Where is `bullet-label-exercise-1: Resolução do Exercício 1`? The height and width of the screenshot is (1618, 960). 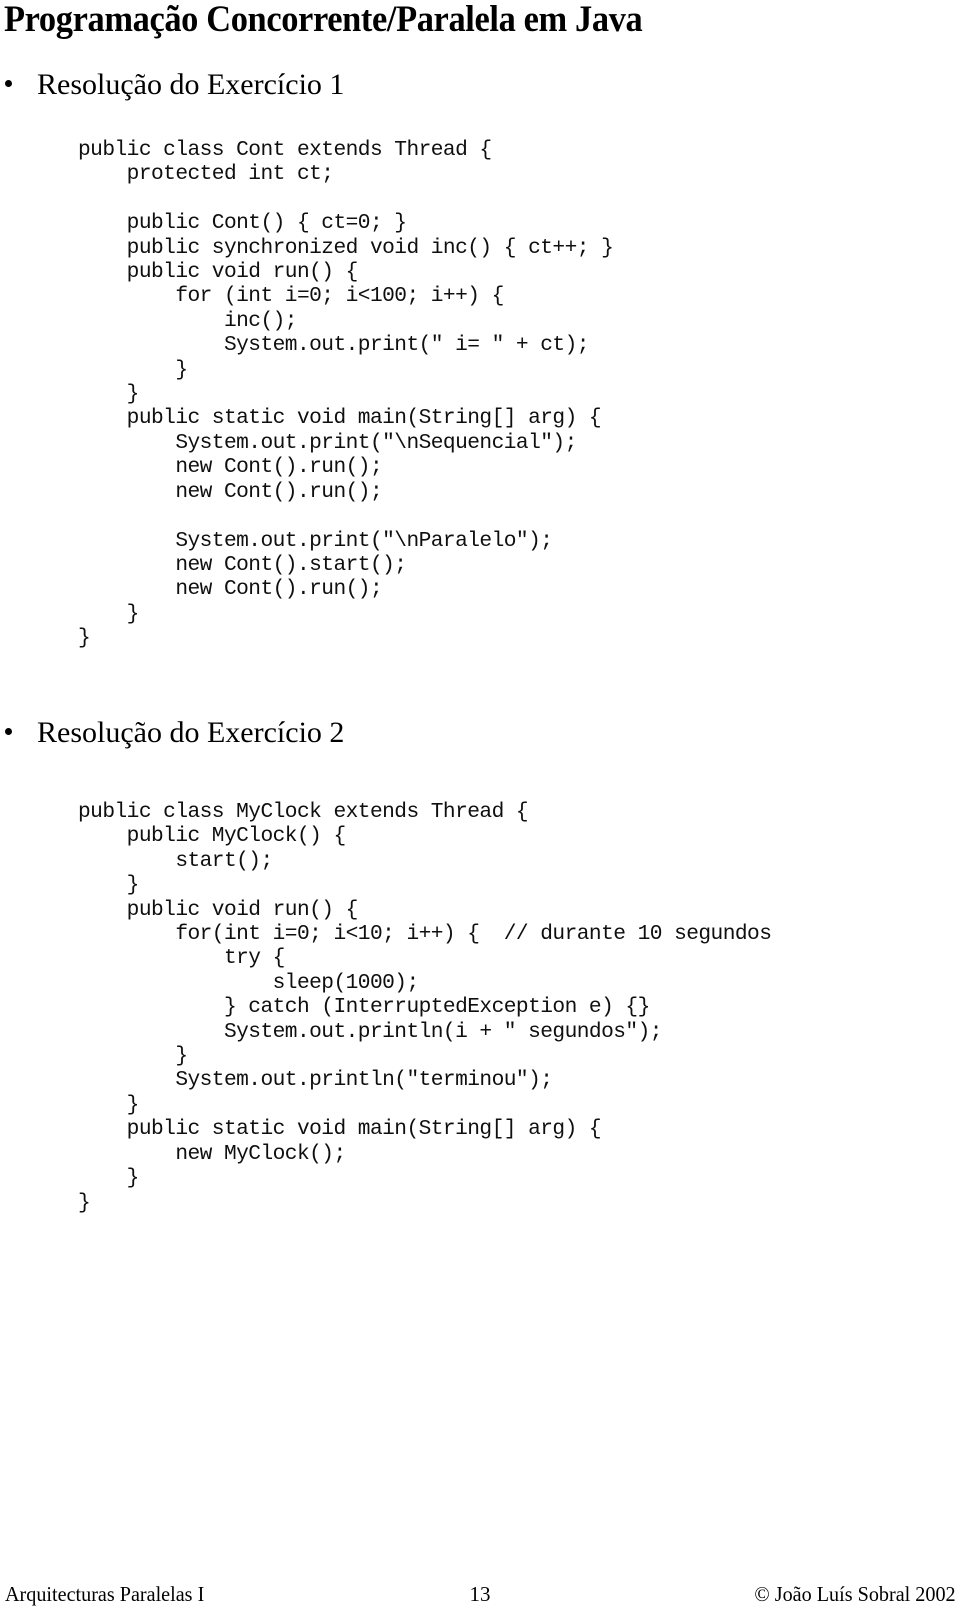
bullet-label-exercise-1: Resolução do Exercício 1 is located at coordinates (191, 84).